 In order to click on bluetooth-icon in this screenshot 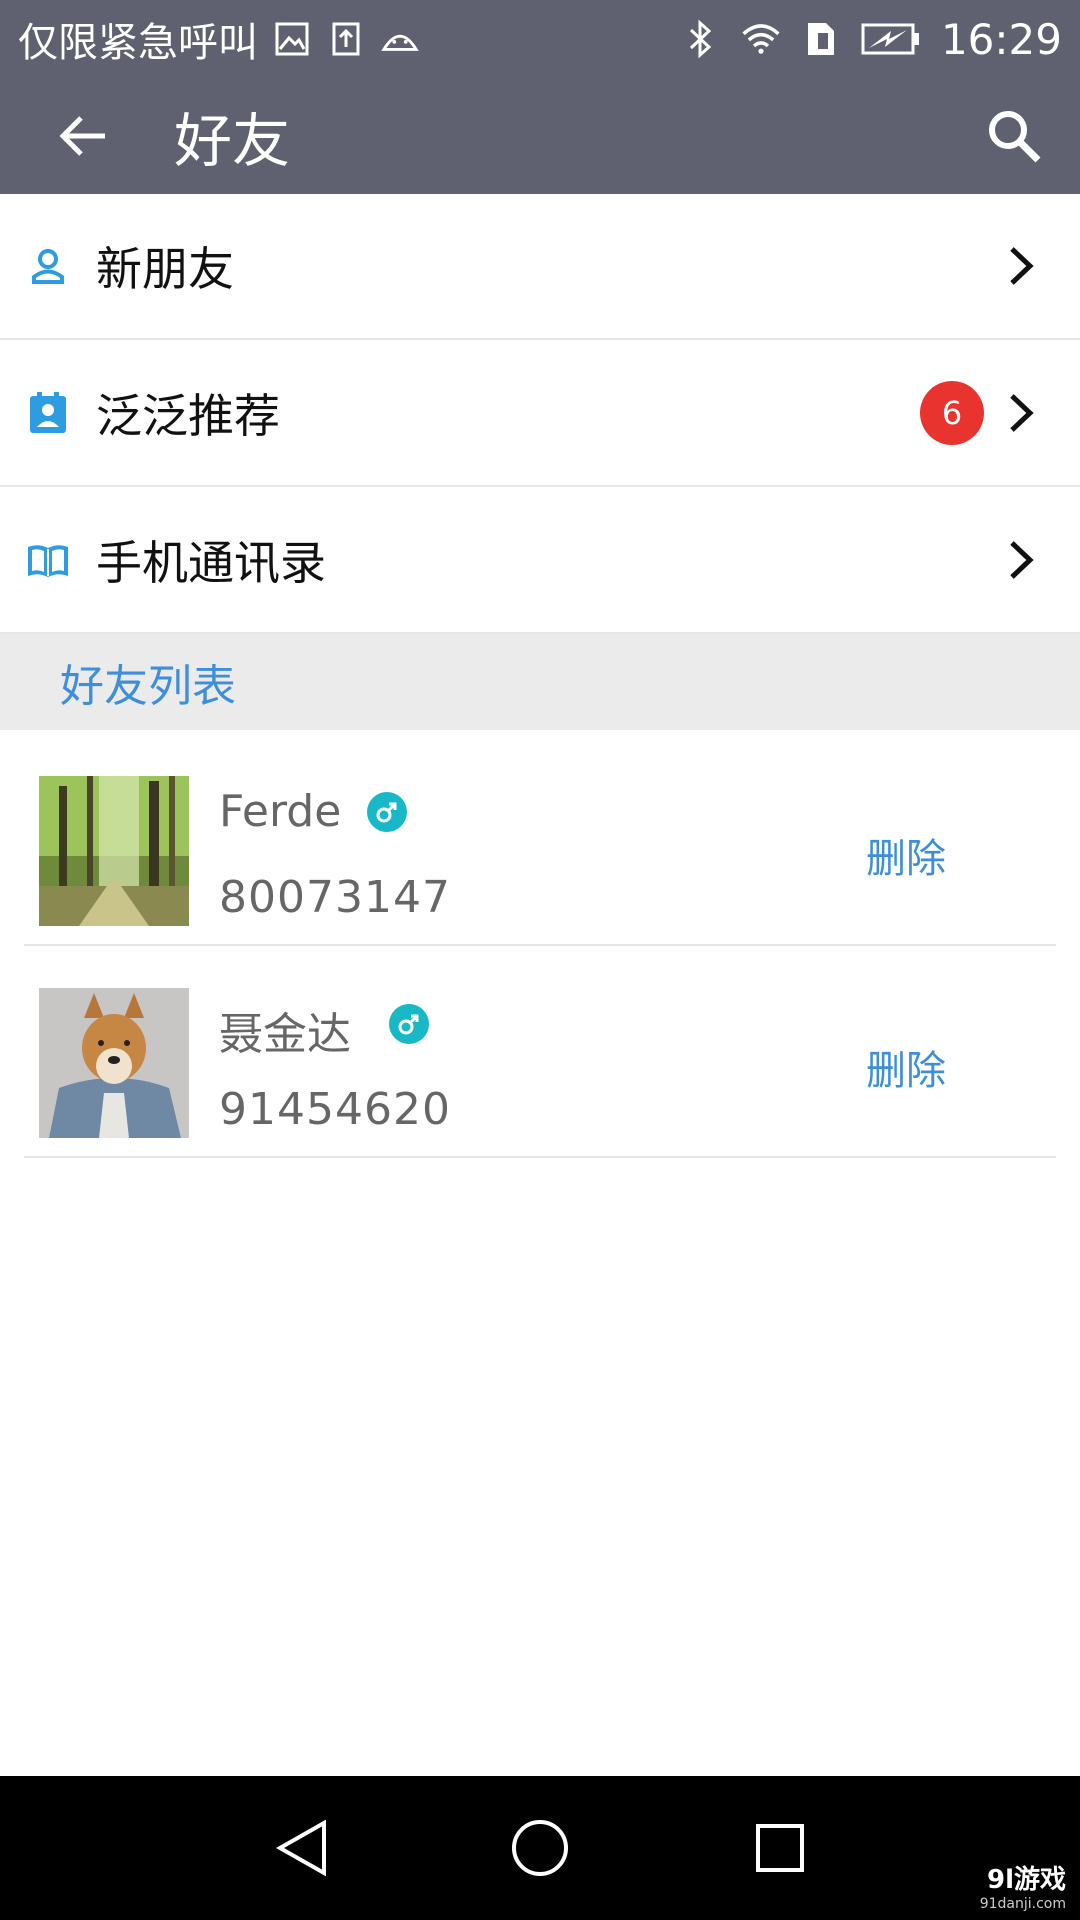, I will do `click(701, 39)`.